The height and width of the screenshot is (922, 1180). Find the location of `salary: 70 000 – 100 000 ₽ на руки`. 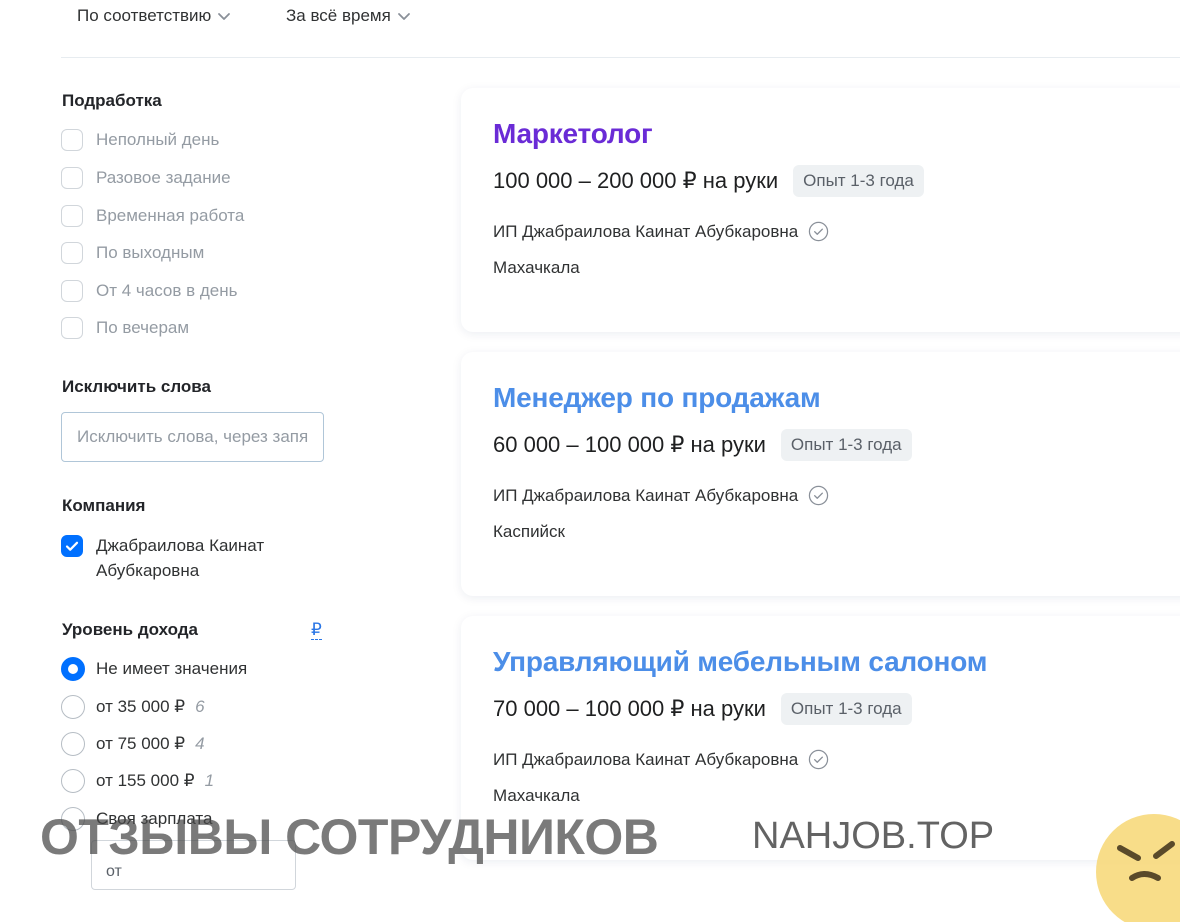

salary: 70 000 – 100 000 ₽ на руки is located at coordinates (629, 708).